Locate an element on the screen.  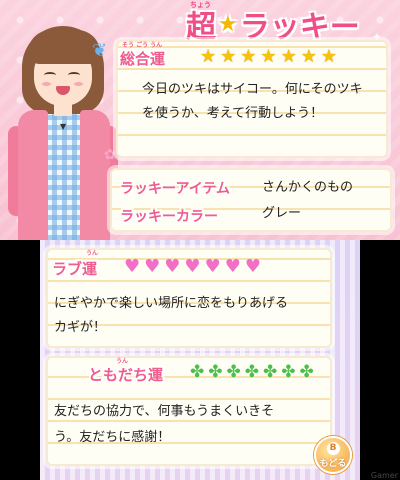
love-message-line1: にぎやかで楽しい場所に恋をもりあげる is located at coordinates (171, 303).